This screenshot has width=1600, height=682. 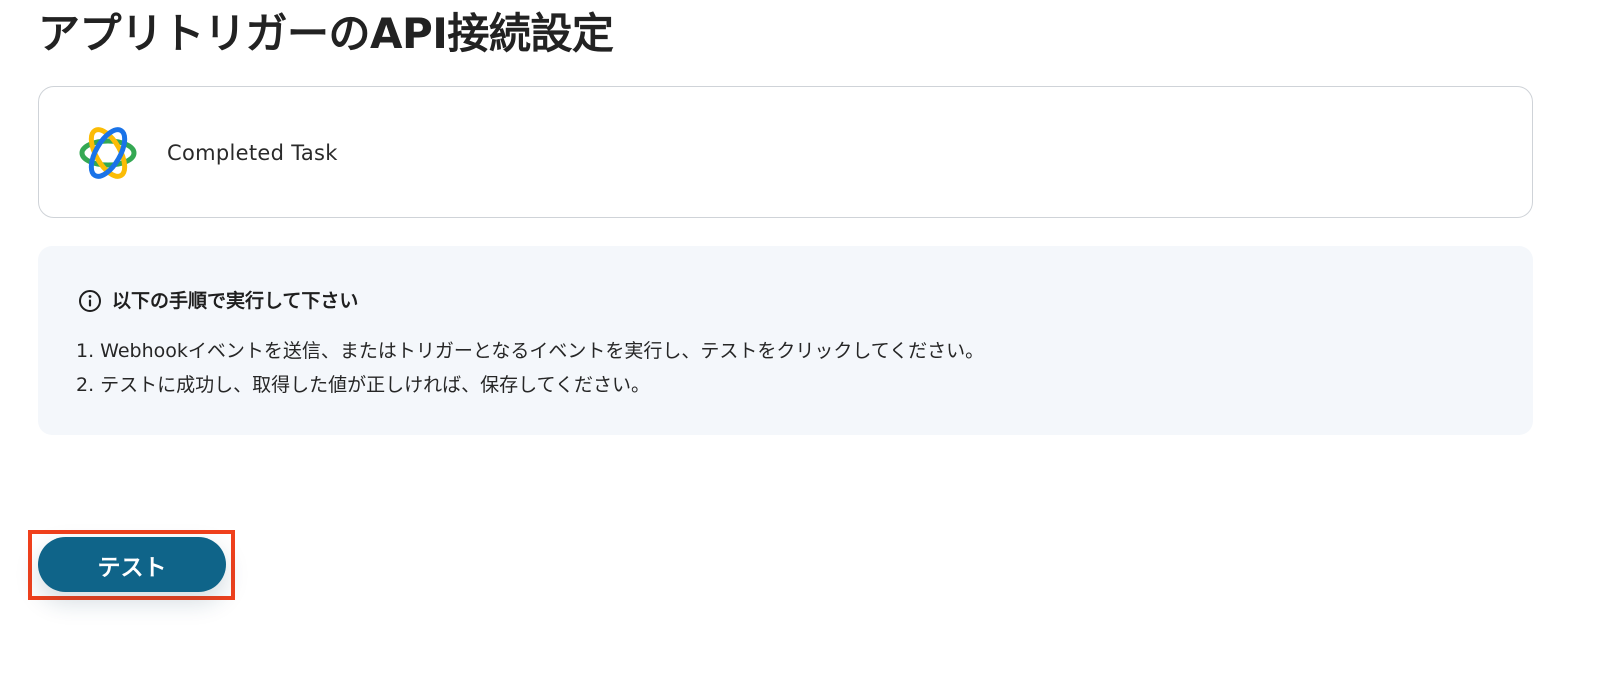 I want to click on app-logo-icon, so click(x=108, y=153).